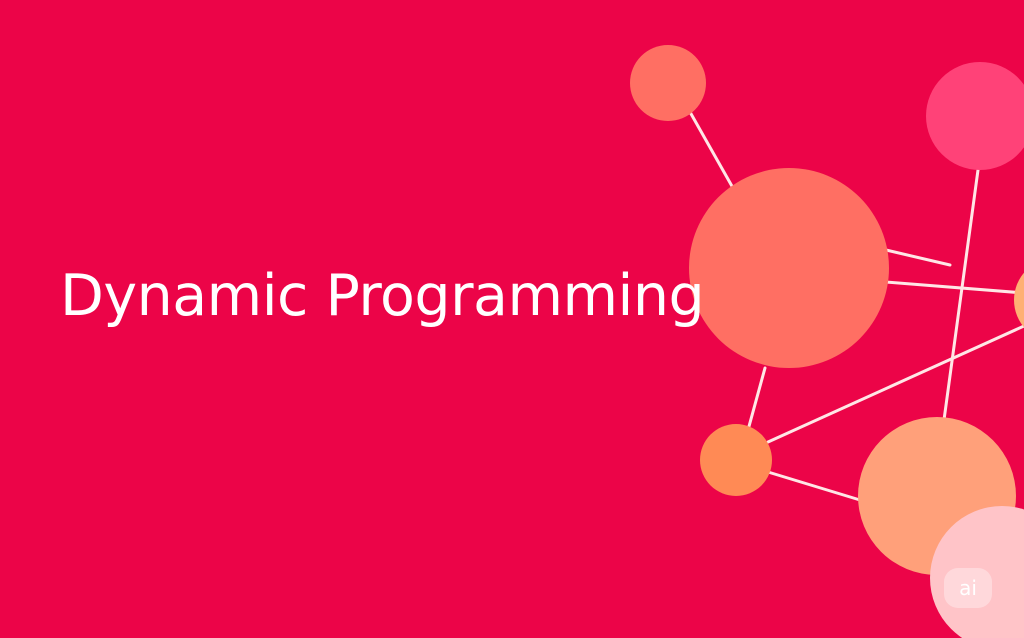  Describe the element at coordinates (789, 268) in the screenshot. I see `node-large-center` at that location.